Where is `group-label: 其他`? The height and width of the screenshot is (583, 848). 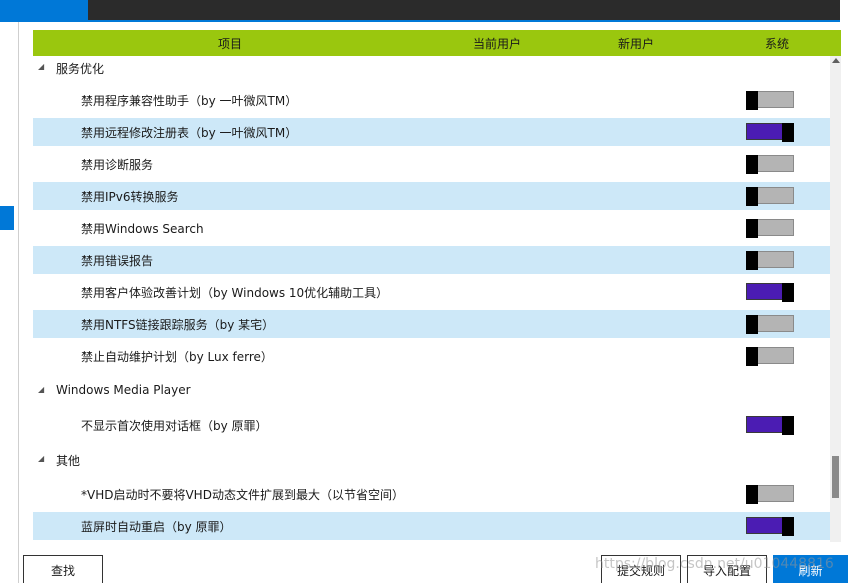
group-label: 其他 is located at coordinates (68, 461).